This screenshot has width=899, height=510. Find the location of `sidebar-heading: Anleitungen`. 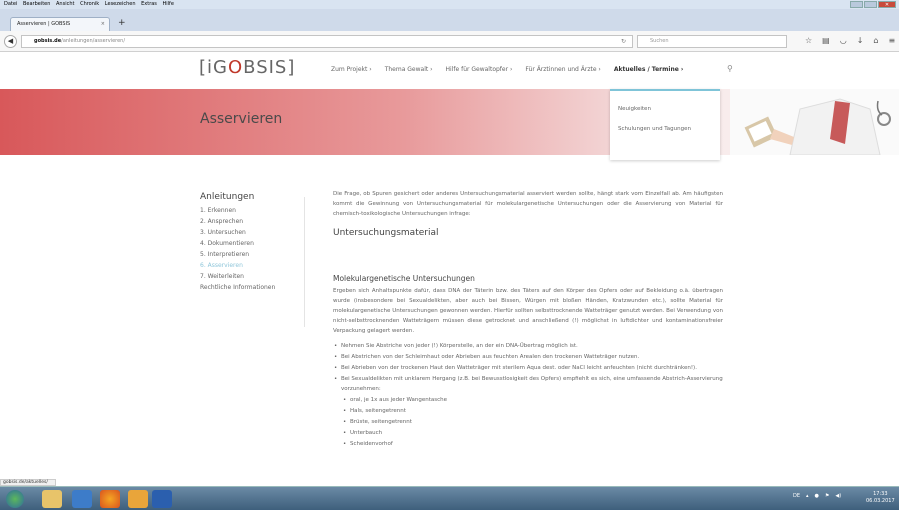

sidebar-heading: Anleitungen is located at coordinates (227, 197).